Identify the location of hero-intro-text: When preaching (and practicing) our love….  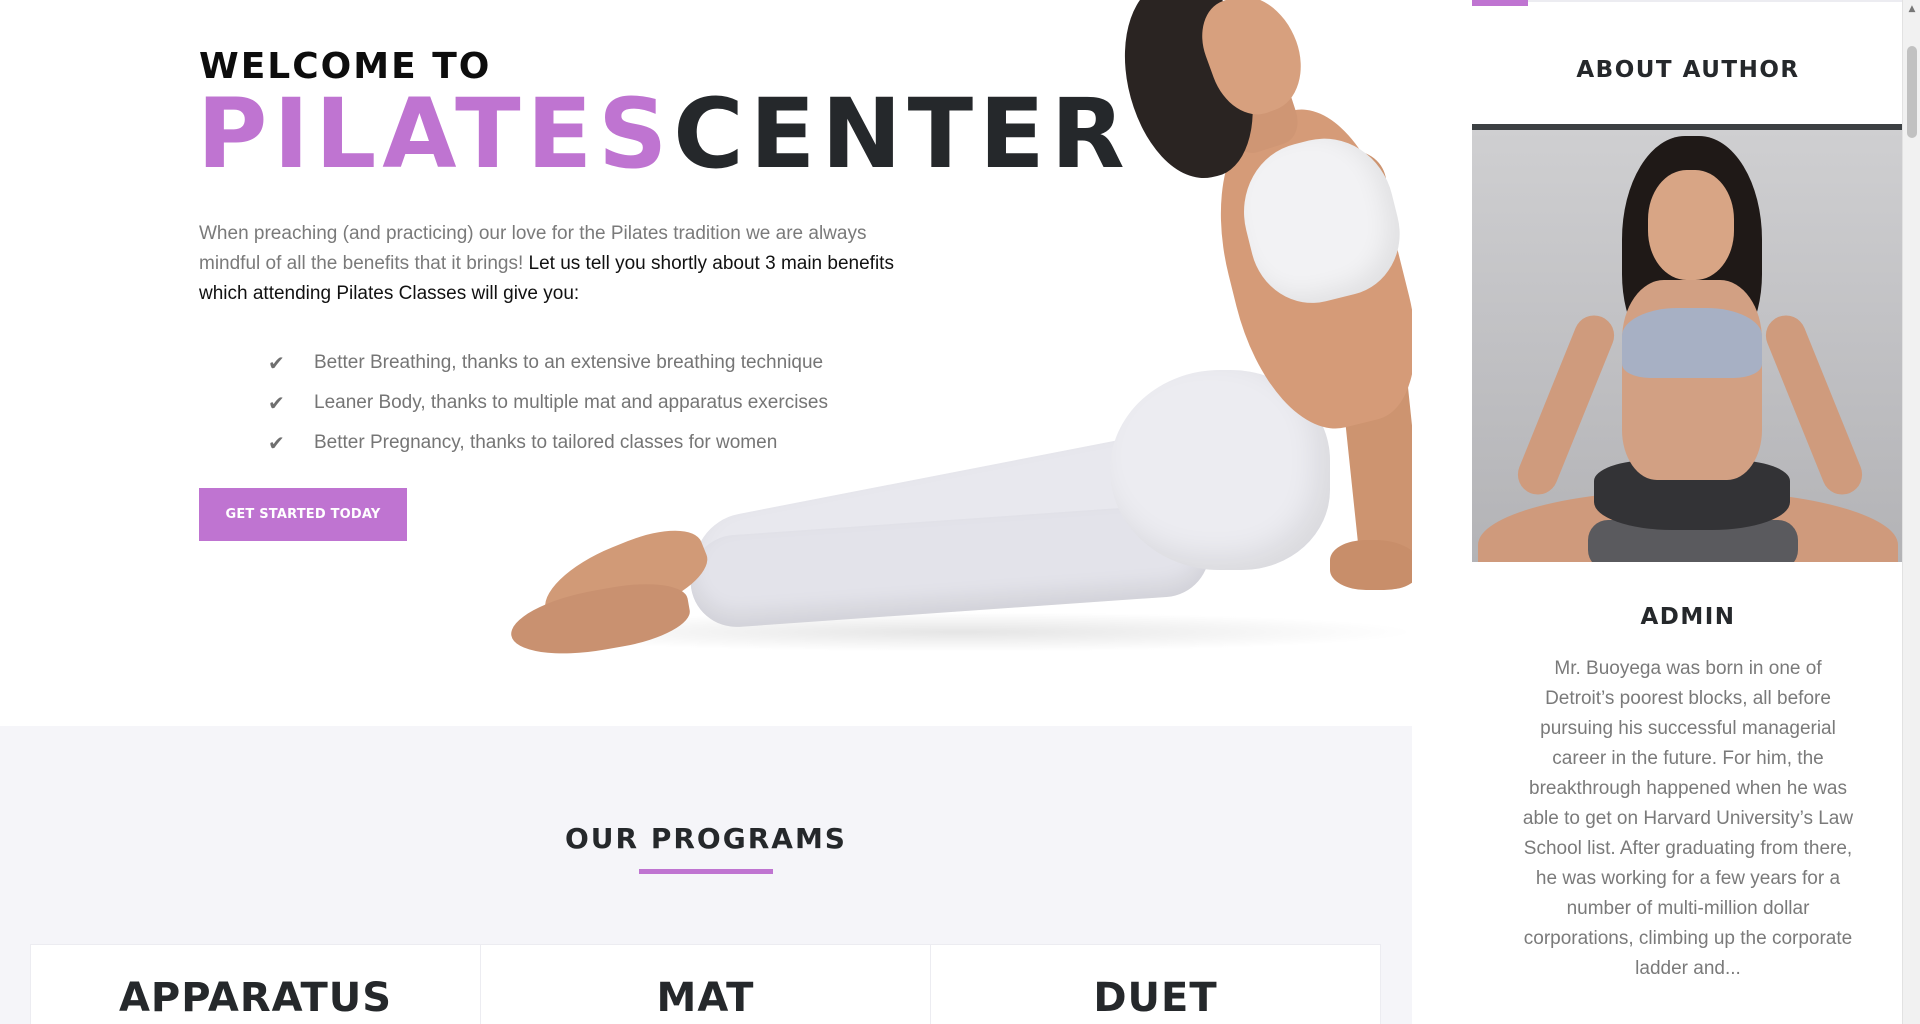
(549, 264).